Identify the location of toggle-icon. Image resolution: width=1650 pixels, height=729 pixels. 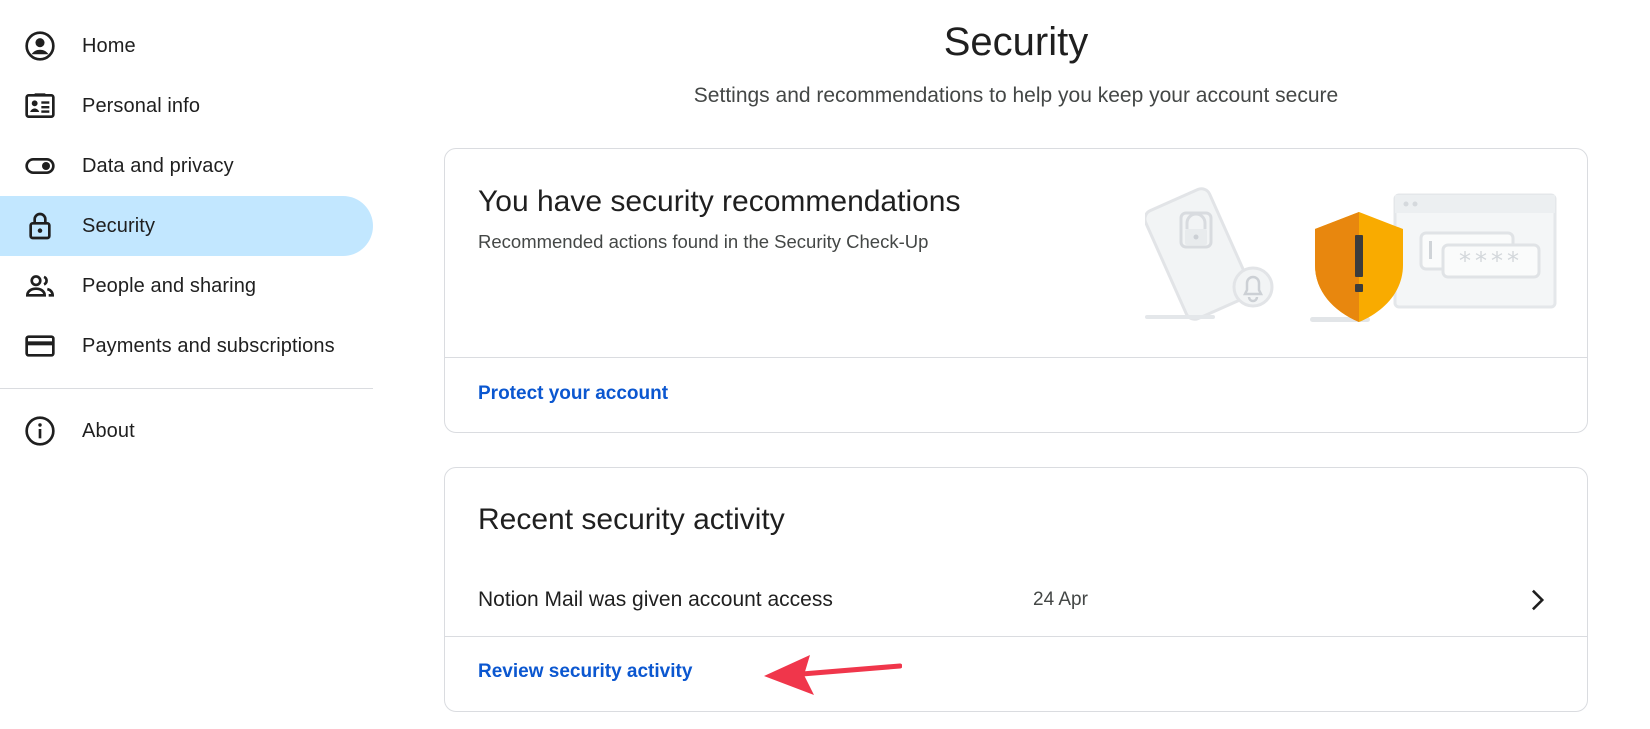
(40, 166).